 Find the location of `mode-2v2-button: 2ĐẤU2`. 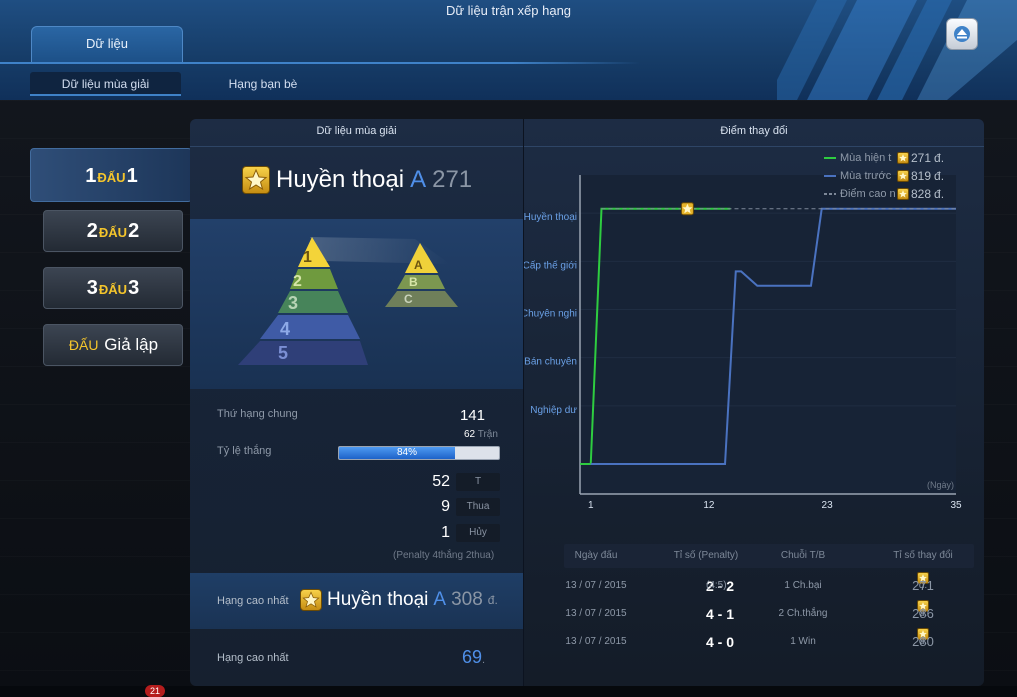

mode-2v2-button: 2ĐẤU2 is located at coordinates (113, 231).